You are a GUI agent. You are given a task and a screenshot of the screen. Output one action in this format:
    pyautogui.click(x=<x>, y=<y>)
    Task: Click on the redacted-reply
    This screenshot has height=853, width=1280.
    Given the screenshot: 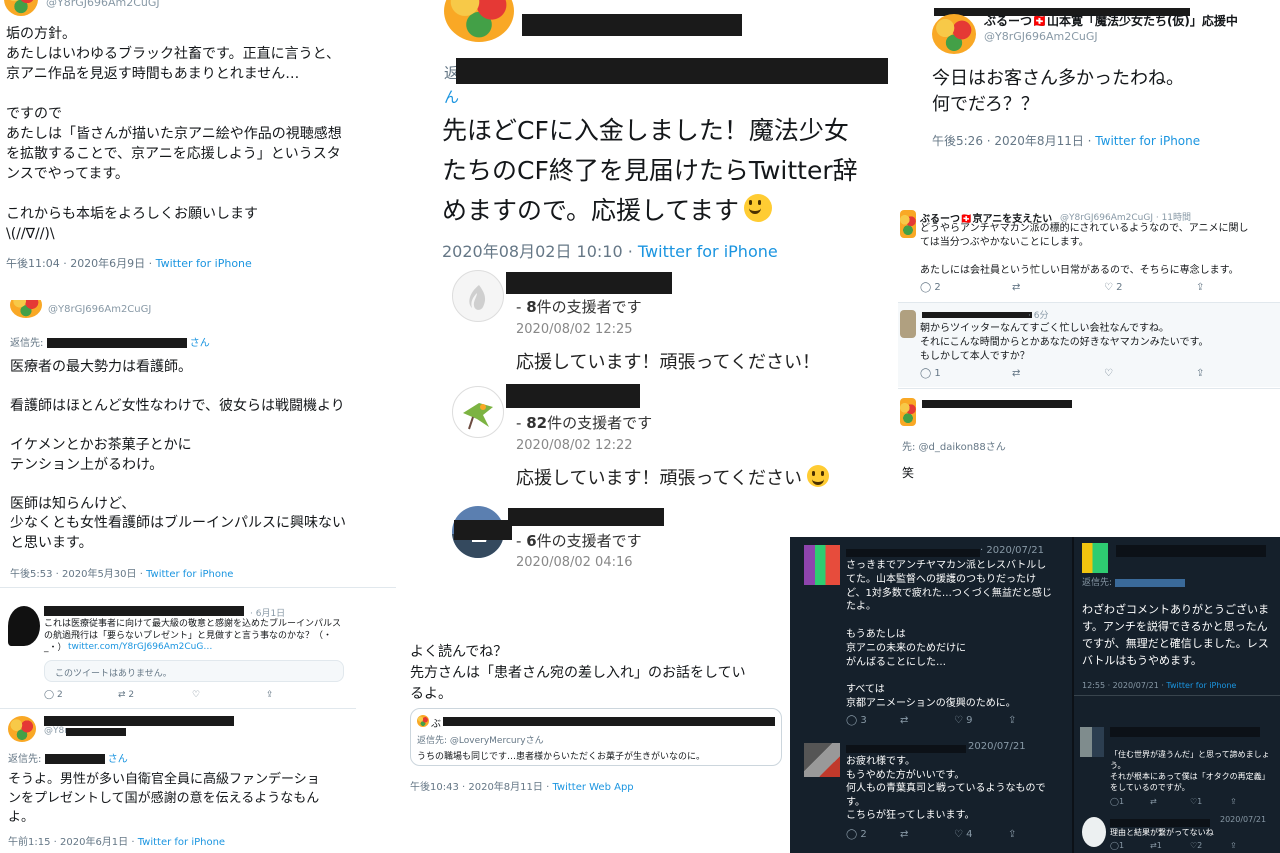 What is the action you would take?
    pyautogui.click(x=672, y=71)
    